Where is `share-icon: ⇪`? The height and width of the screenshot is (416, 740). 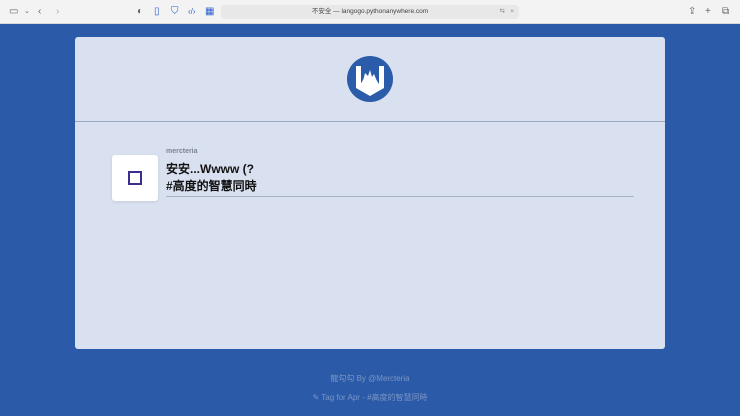
share-icon: ⇪ is located at coordinates (692, 12).